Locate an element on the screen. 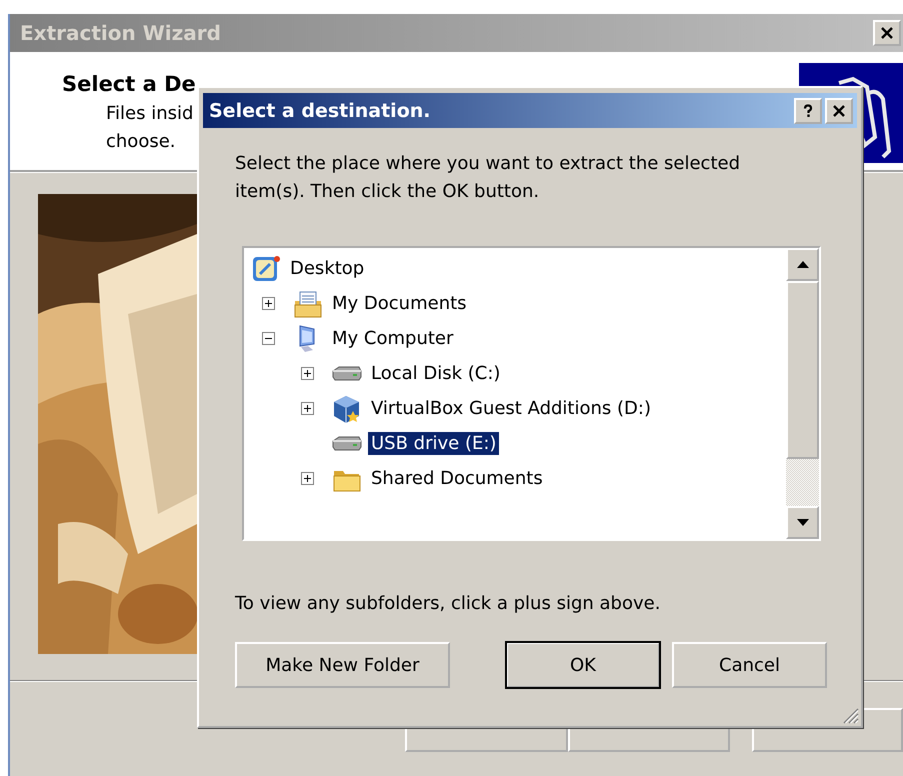 The image size is (903, 776). window-title: Extraction Wizard is located at coordinates (120, 33).